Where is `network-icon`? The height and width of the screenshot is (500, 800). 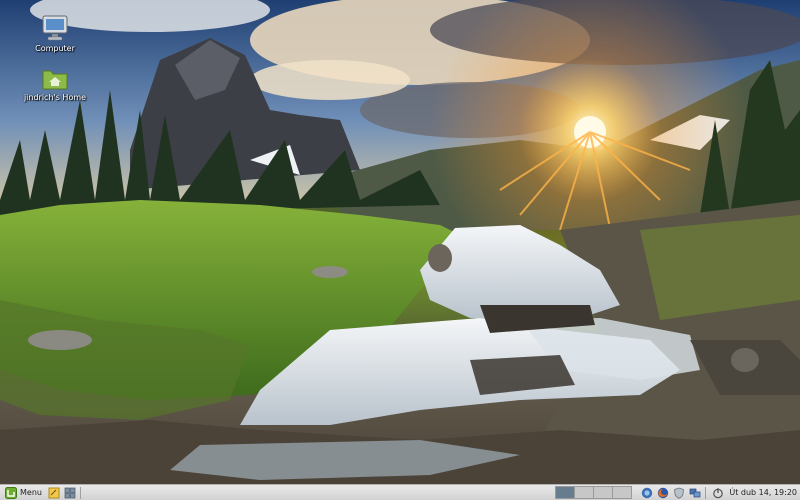 network-icon is located at coordinates (695, 492).